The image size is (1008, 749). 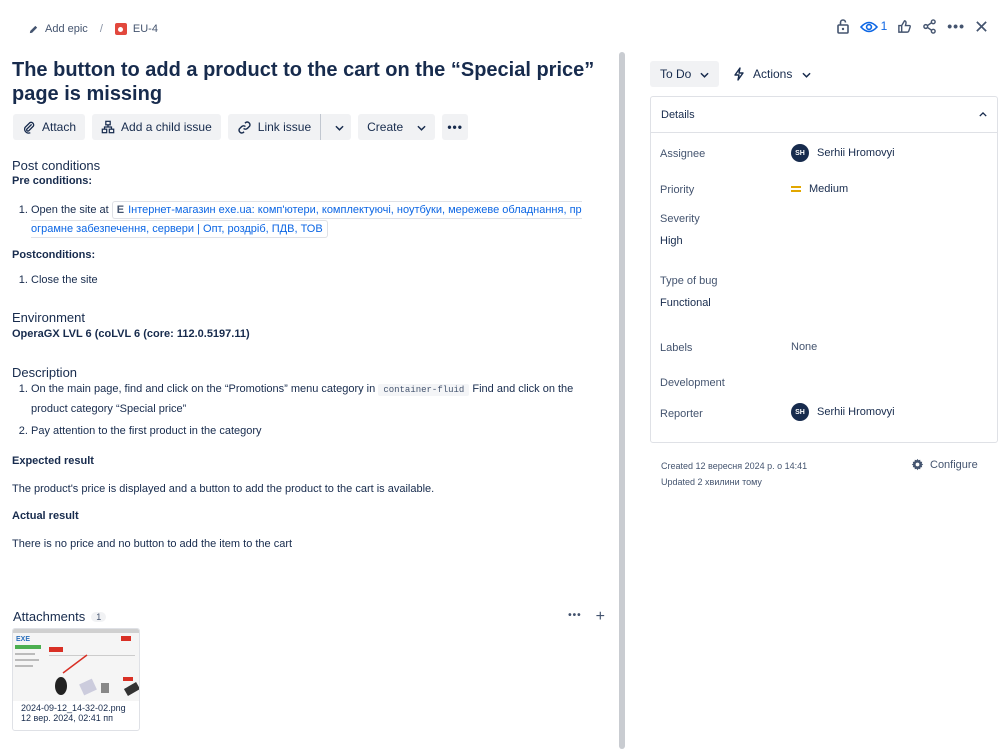 What do you see at coordinates (166, 127) in the screenshot?
I see `add-child-label: Add a child issue` at bounding box center [166, 127].